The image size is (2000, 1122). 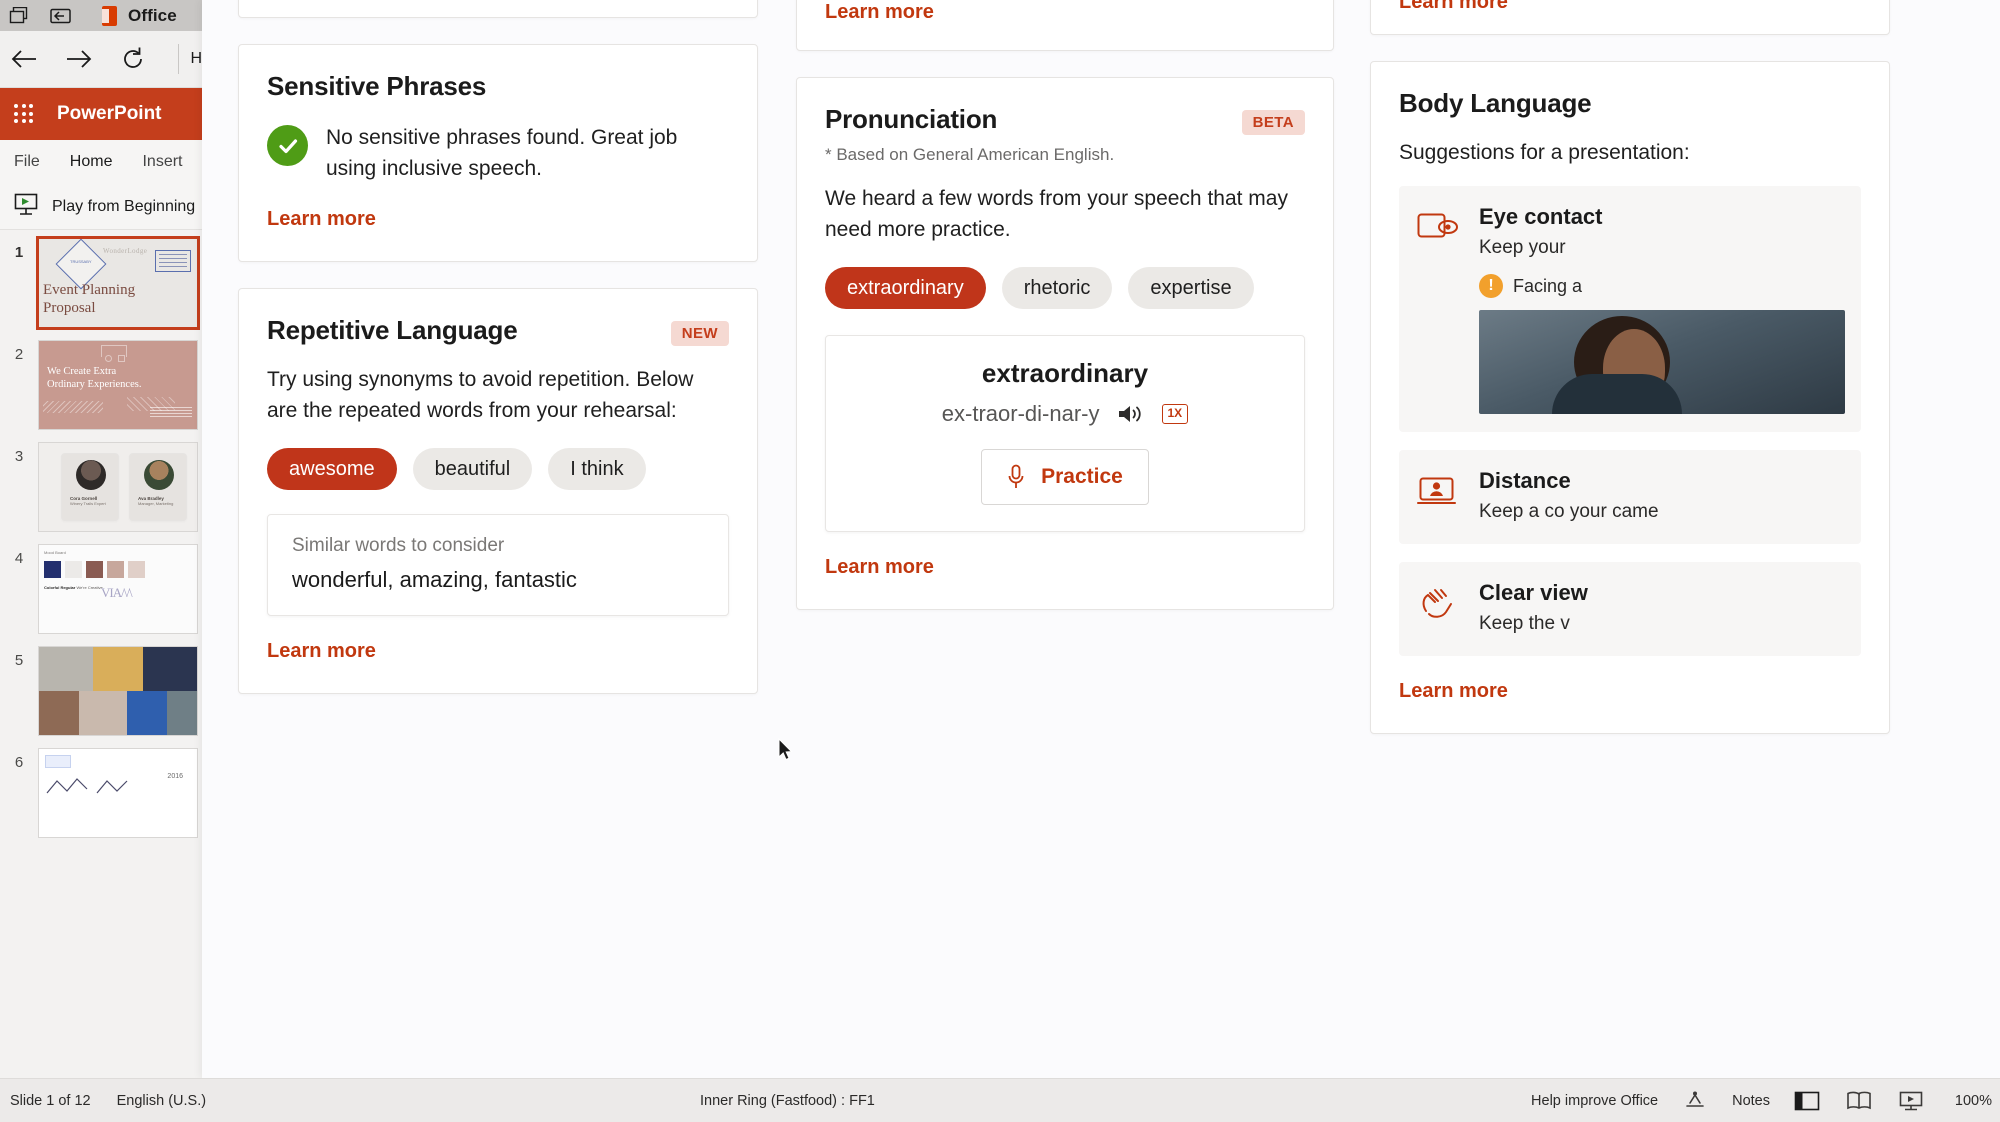 What do you see at coordinates (155, 501) in the screenshot?
I see `person-name: Ava Bradley Manager, Marketing` at bounding box center [155, 501].